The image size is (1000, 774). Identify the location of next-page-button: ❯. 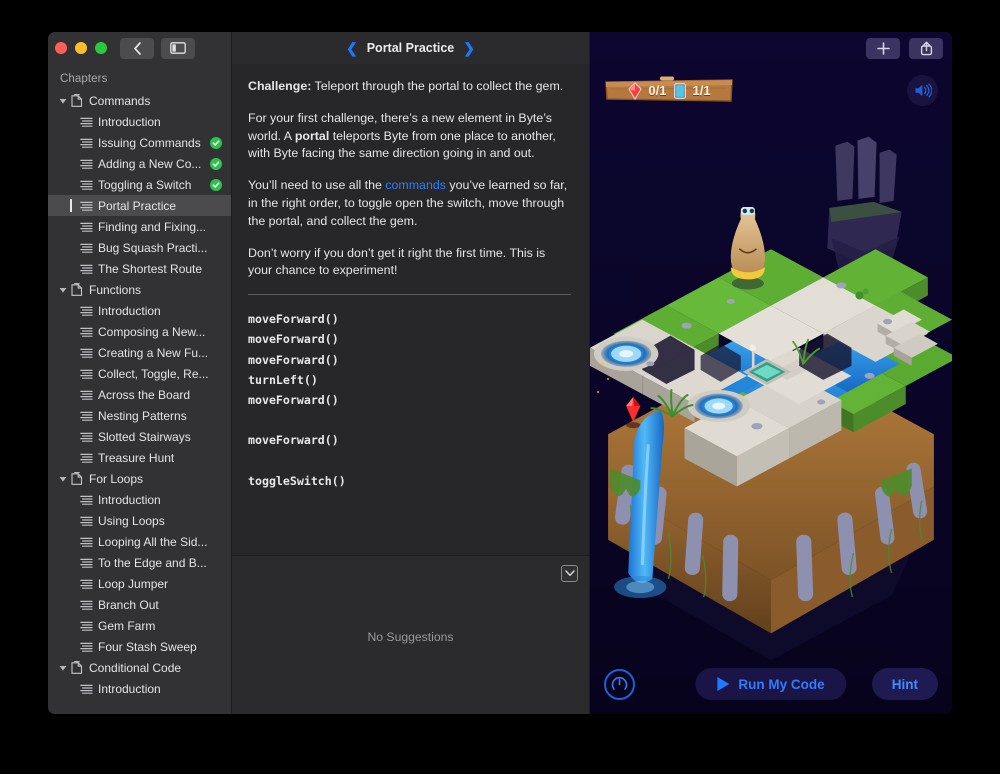
(469, 48).